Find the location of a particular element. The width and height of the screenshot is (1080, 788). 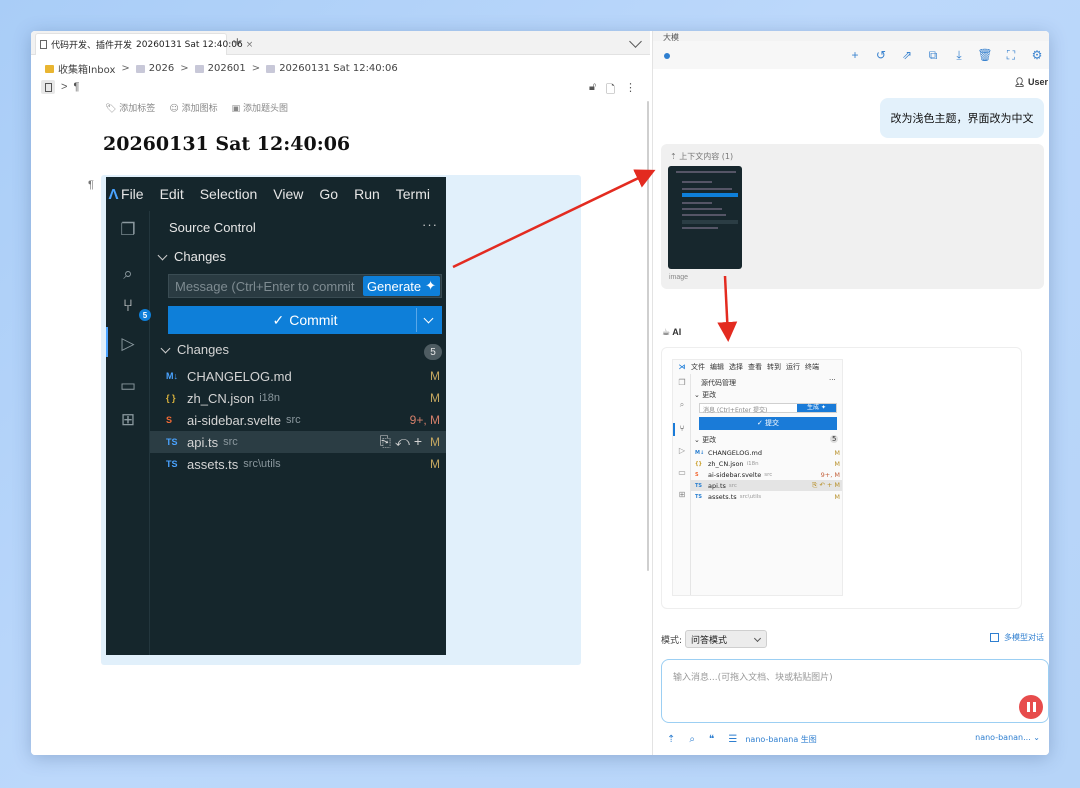

add-icon-button: ☺ 添加图标 is located at coordinates (193, 107).